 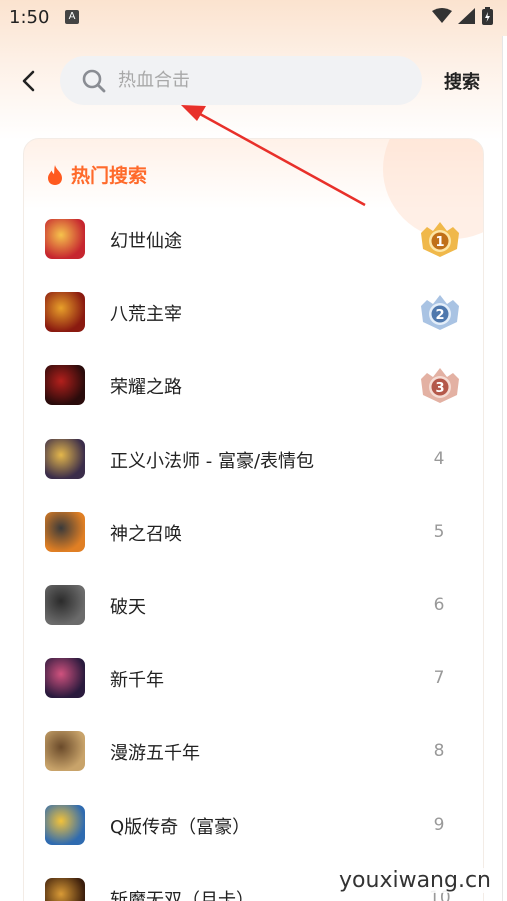 I want to click on rank-number: 2, so click(x=439, y=315).